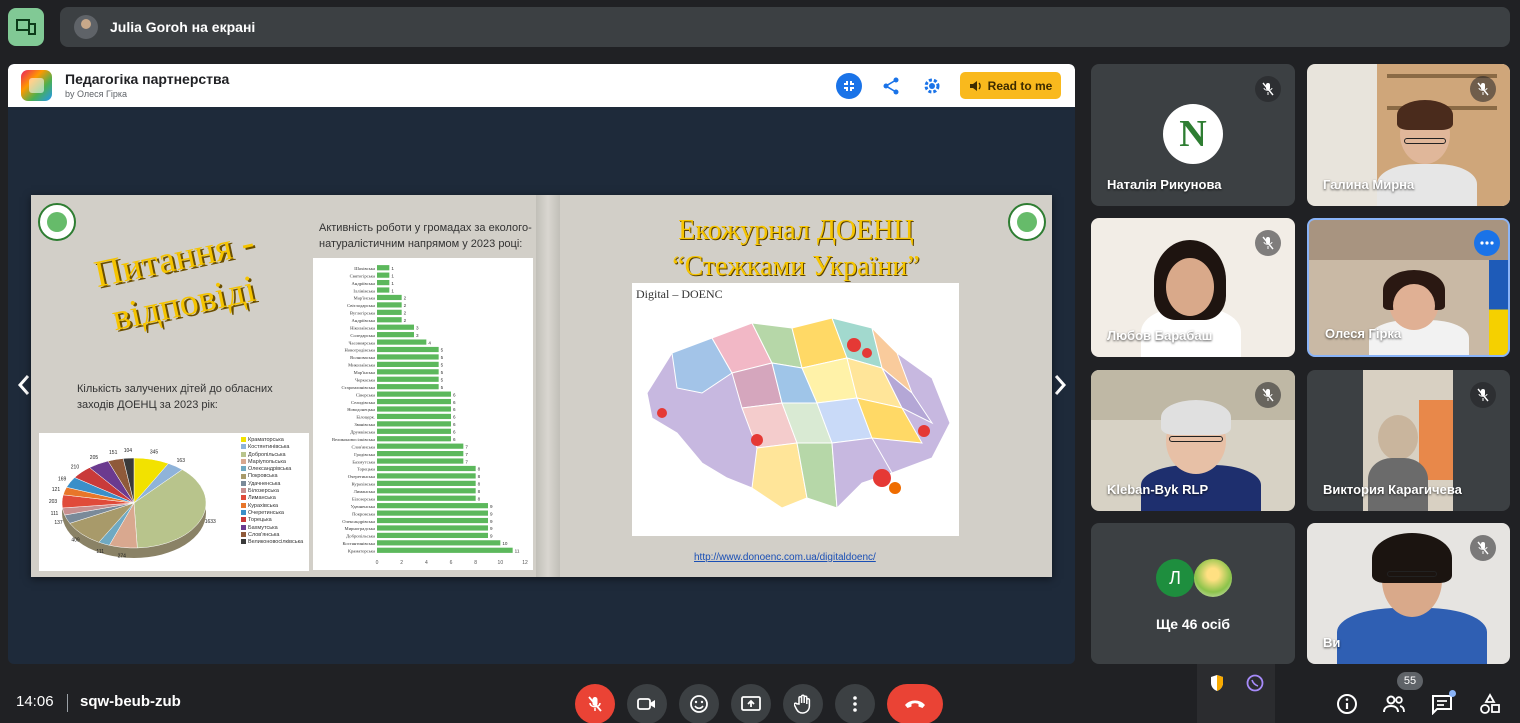 The height and width of the screenshot is (723, 1520). Describe the element at coordinates (361, 409) in the screenshot. I see `bar-category-label: Новодонецька` at that location.